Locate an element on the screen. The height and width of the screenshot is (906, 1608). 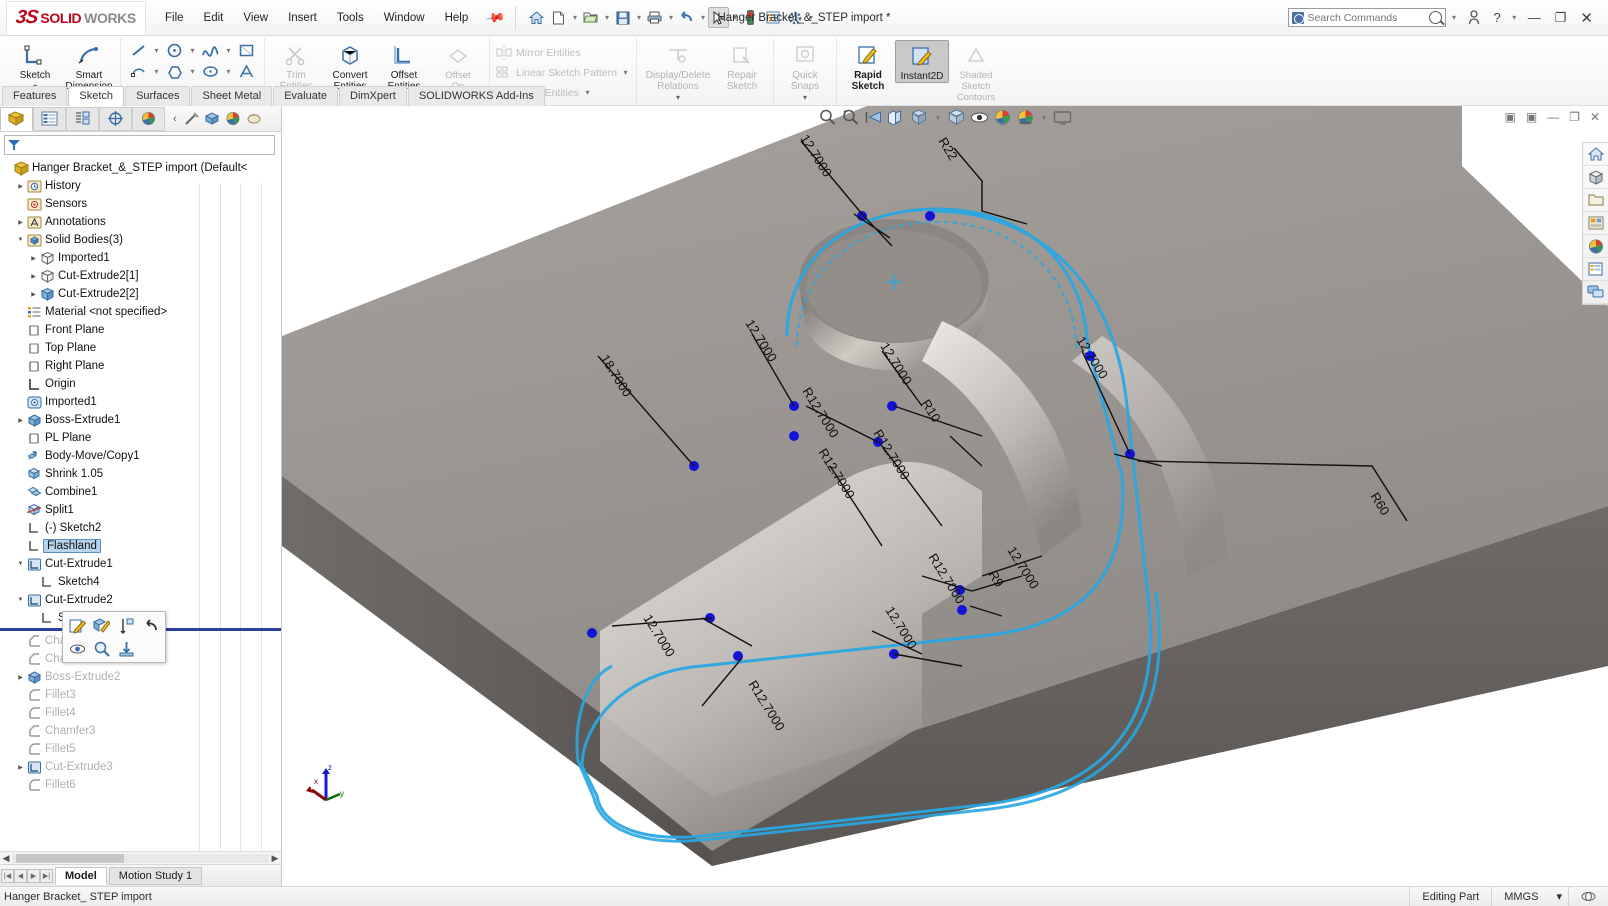
next-study-icon: ▶ is located at coordinates (33, 875).